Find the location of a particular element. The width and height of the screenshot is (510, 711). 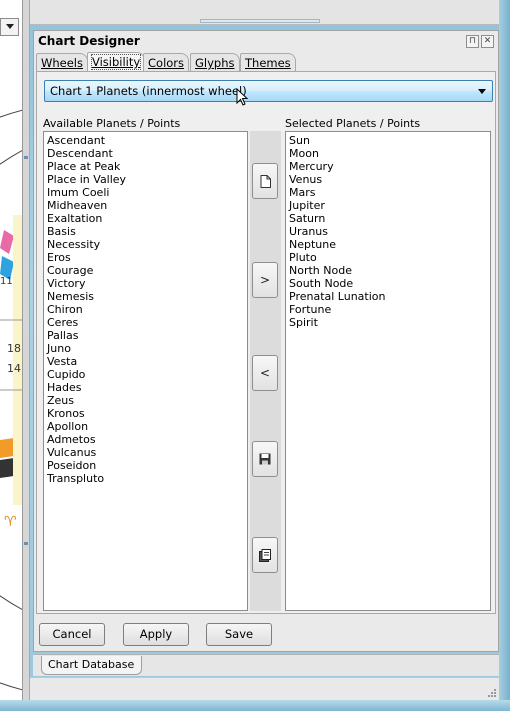

add-point-button: > is located at coordinates (265, 280).